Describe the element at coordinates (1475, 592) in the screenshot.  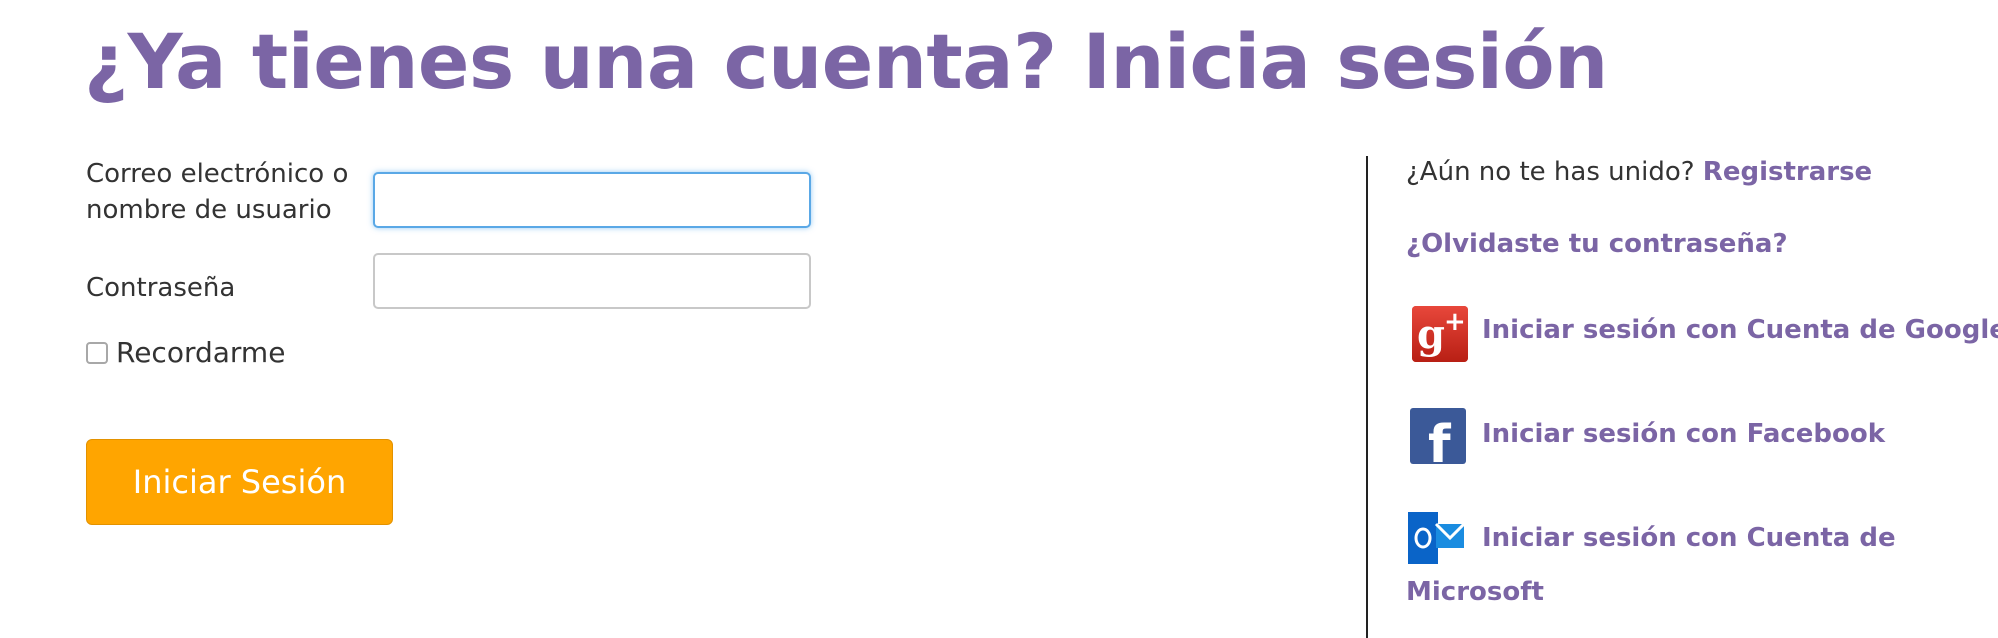
I see `microsoft-login-link-continued: Microsoft` at that location.